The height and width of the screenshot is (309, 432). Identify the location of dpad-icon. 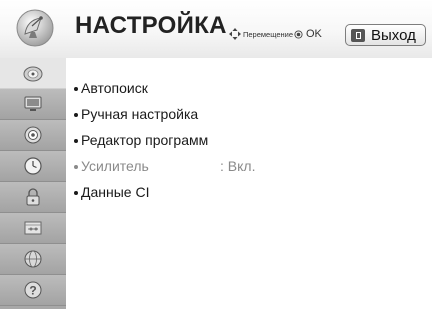
(235, 34).